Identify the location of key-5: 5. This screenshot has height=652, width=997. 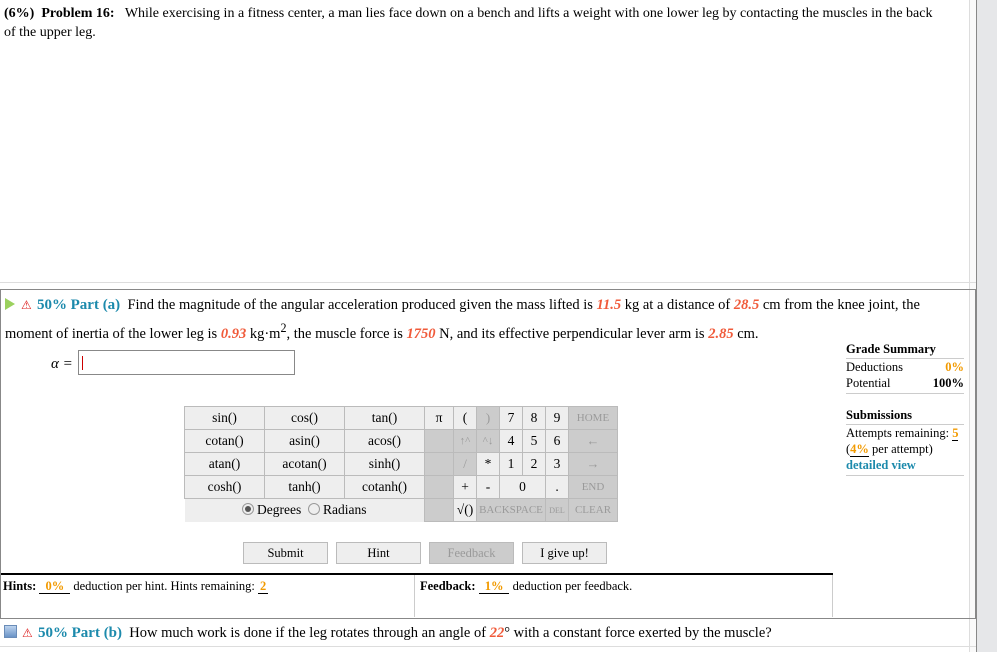
(534, 441).